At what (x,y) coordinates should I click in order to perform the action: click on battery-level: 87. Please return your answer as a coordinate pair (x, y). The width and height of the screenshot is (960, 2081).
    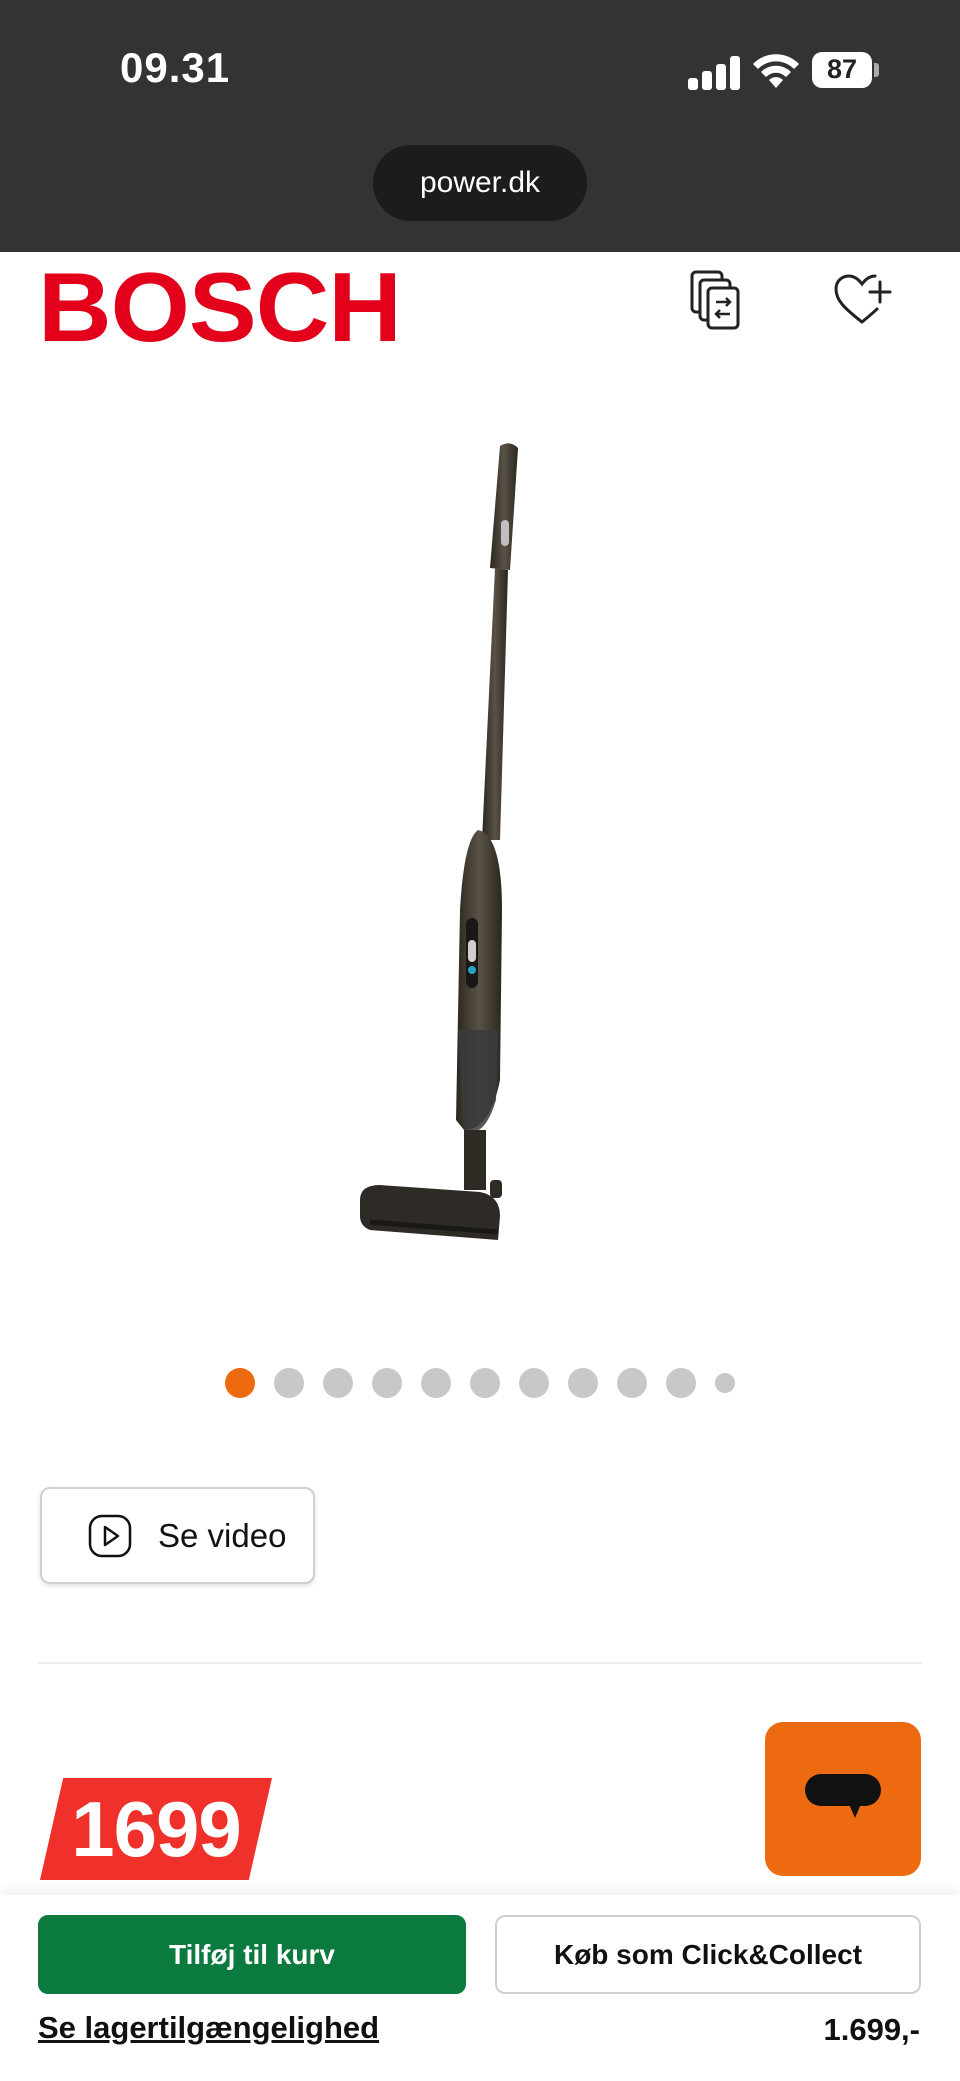
    Looking at the image, I should click on (842, 69).